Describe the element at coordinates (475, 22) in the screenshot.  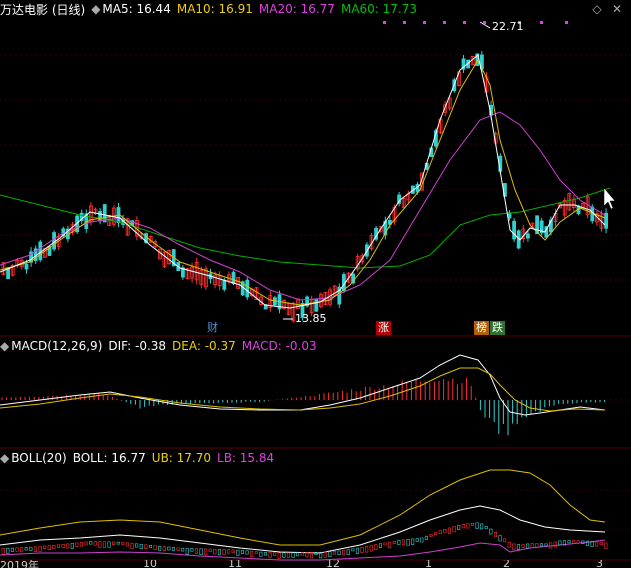
I see `signal-dots` at that location.